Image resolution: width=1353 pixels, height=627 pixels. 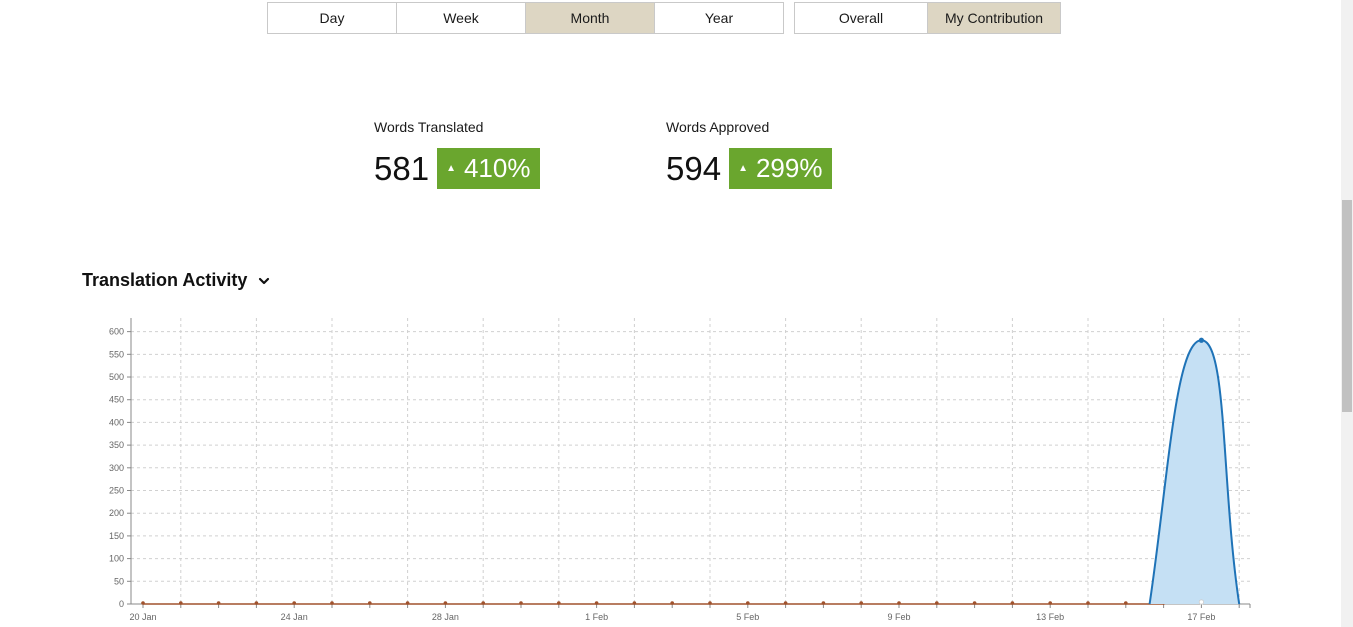 What do you see at coordinates (861, 18) in the screenshot?
I see `tab-overall: Overall` at bounding box center [861, 18].